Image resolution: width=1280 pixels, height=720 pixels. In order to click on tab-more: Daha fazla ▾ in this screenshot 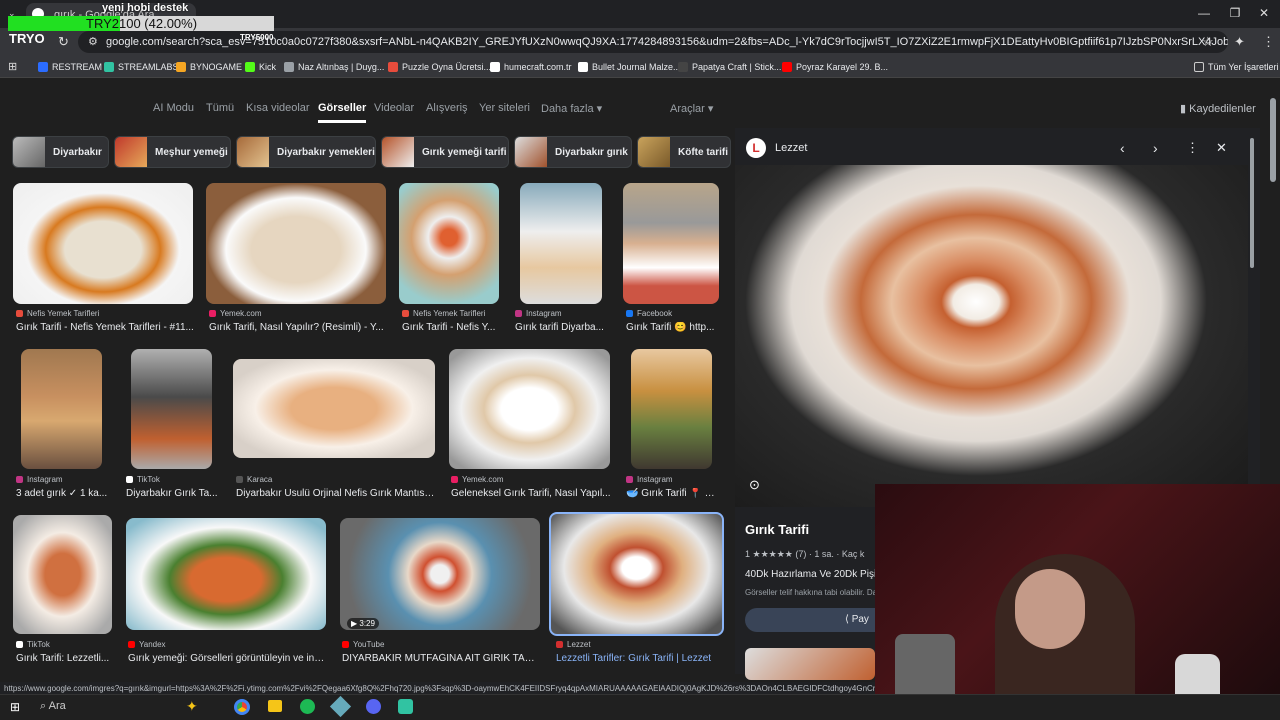, I will do `click(571, 108)`.